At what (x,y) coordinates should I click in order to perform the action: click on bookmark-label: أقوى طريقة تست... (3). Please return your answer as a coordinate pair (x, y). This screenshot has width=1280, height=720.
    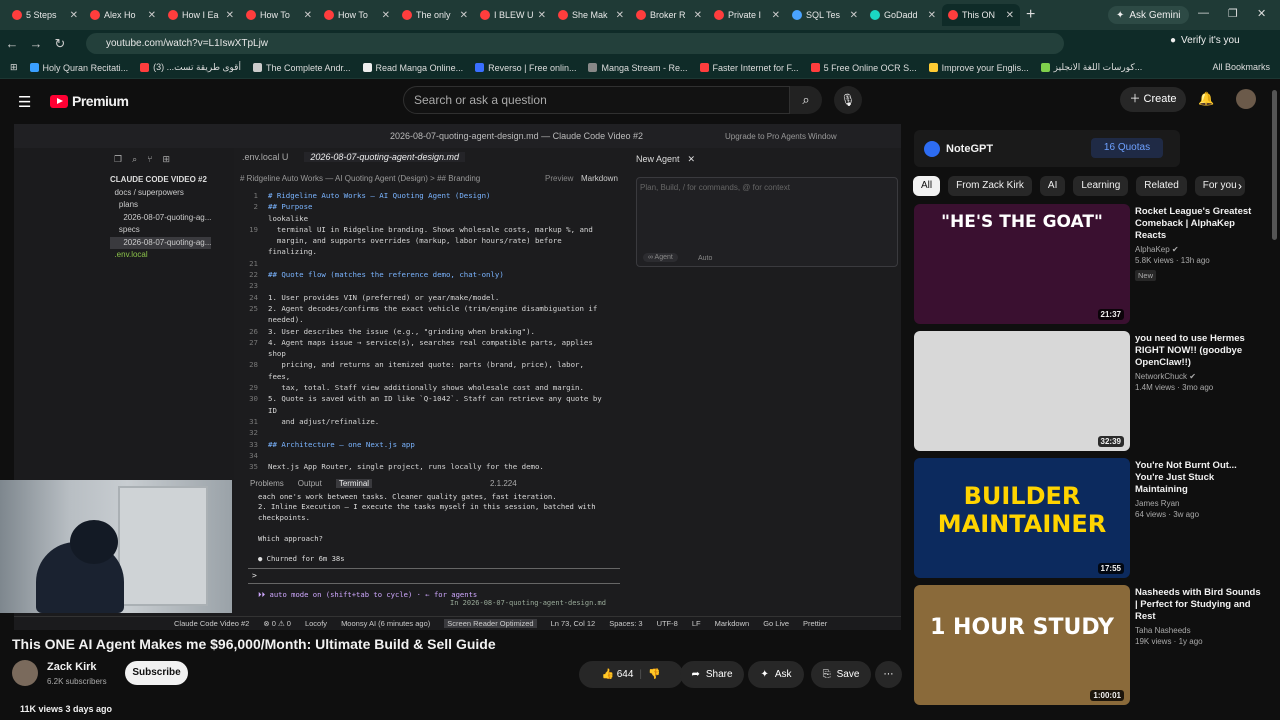
    Looking at the image, I should click on (197, 67).